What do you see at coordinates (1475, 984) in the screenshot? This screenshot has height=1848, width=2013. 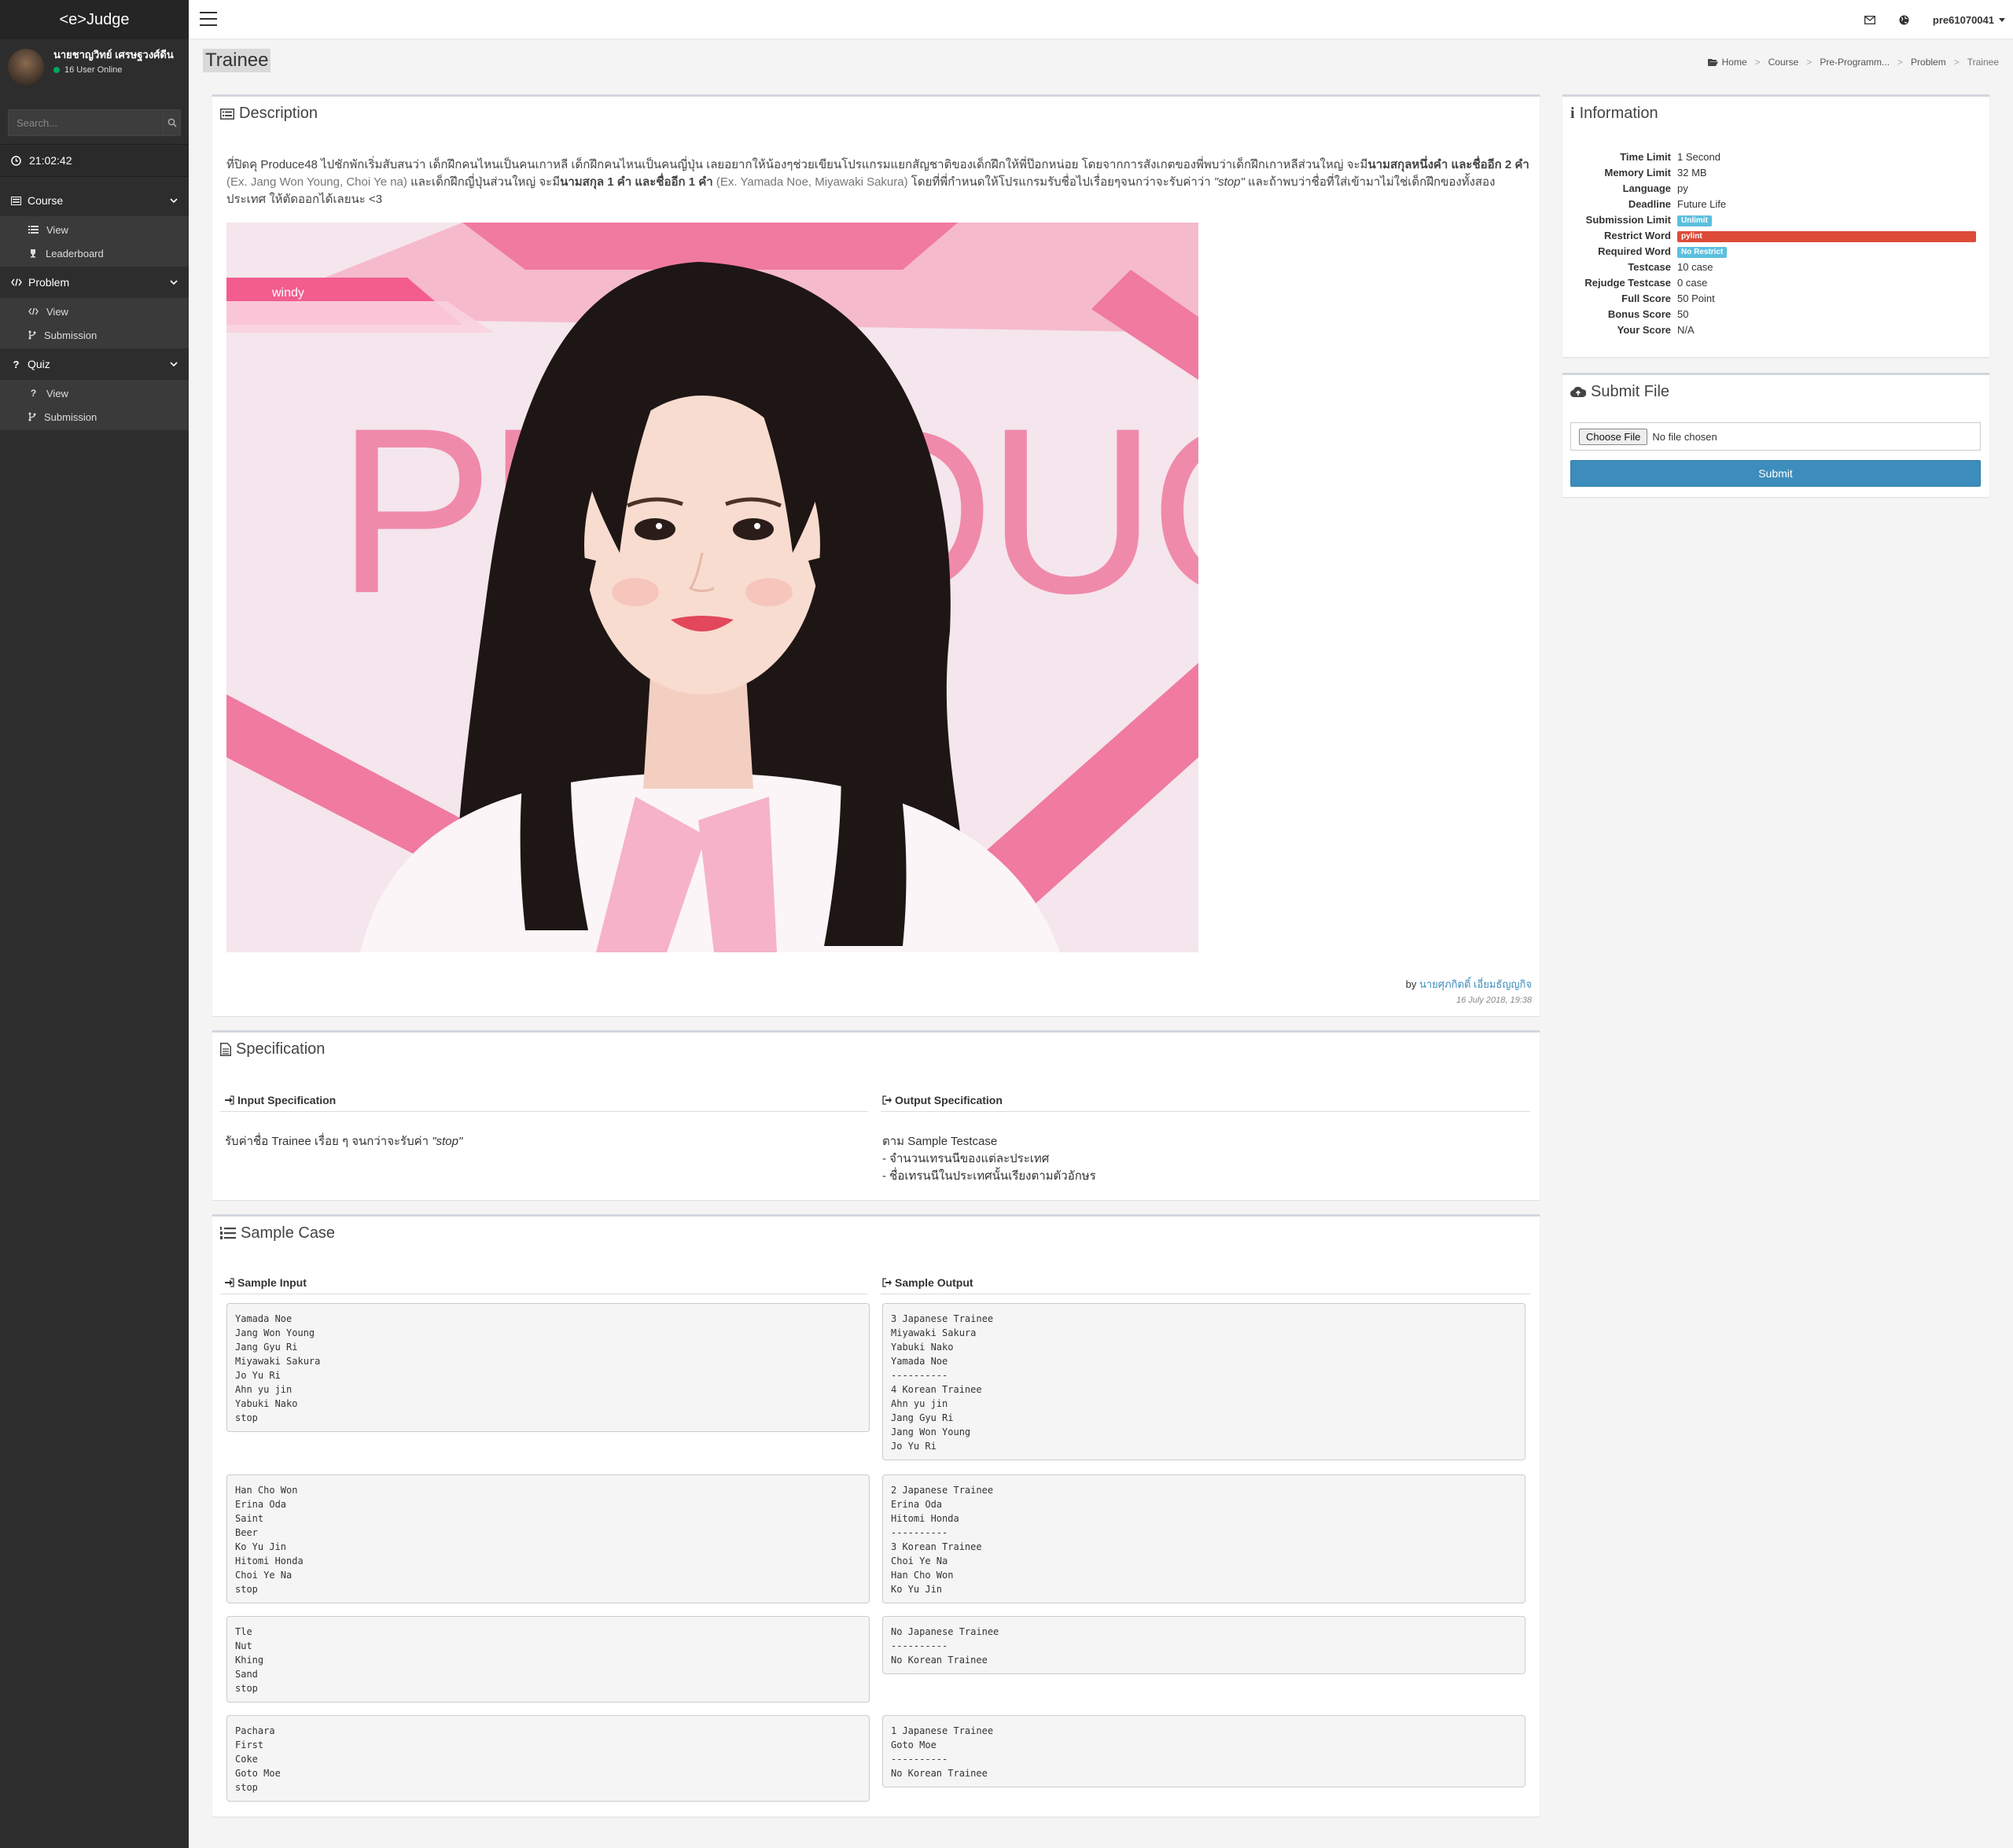 I see `author-link: นายศุภกิตติ์ เอี่ยมธัญญกิจ` at bounding box center [1475, 984].